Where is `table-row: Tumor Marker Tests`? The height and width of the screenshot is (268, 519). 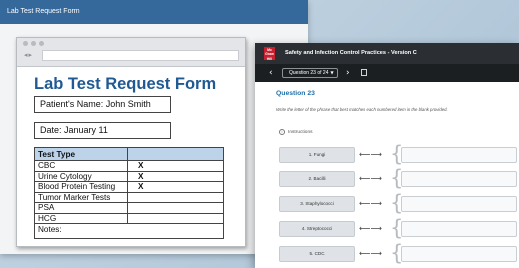
table-row: Tumor Marker Tests is located at coordinates (129, 197).